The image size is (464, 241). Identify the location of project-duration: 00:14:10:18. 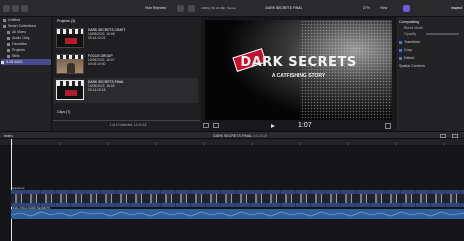
(97, 90).